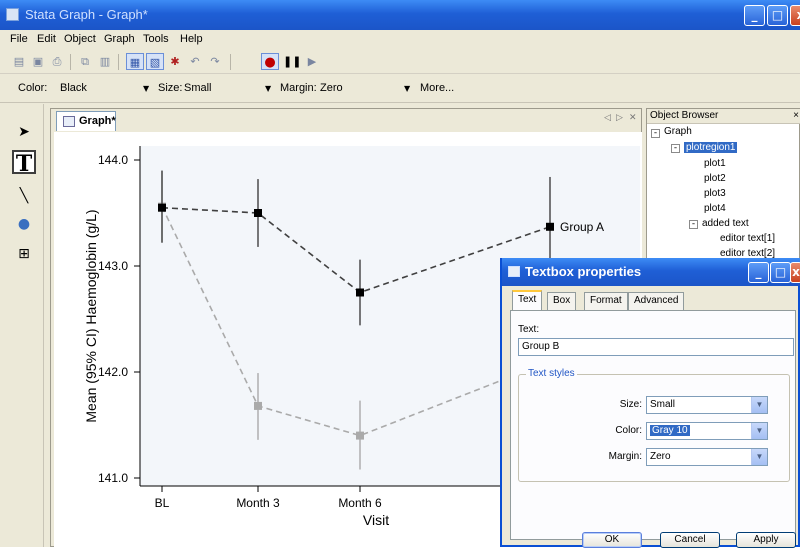  I want to click on tools-palette: ➤ T ╲ ● ⊞, so click(22, 325).